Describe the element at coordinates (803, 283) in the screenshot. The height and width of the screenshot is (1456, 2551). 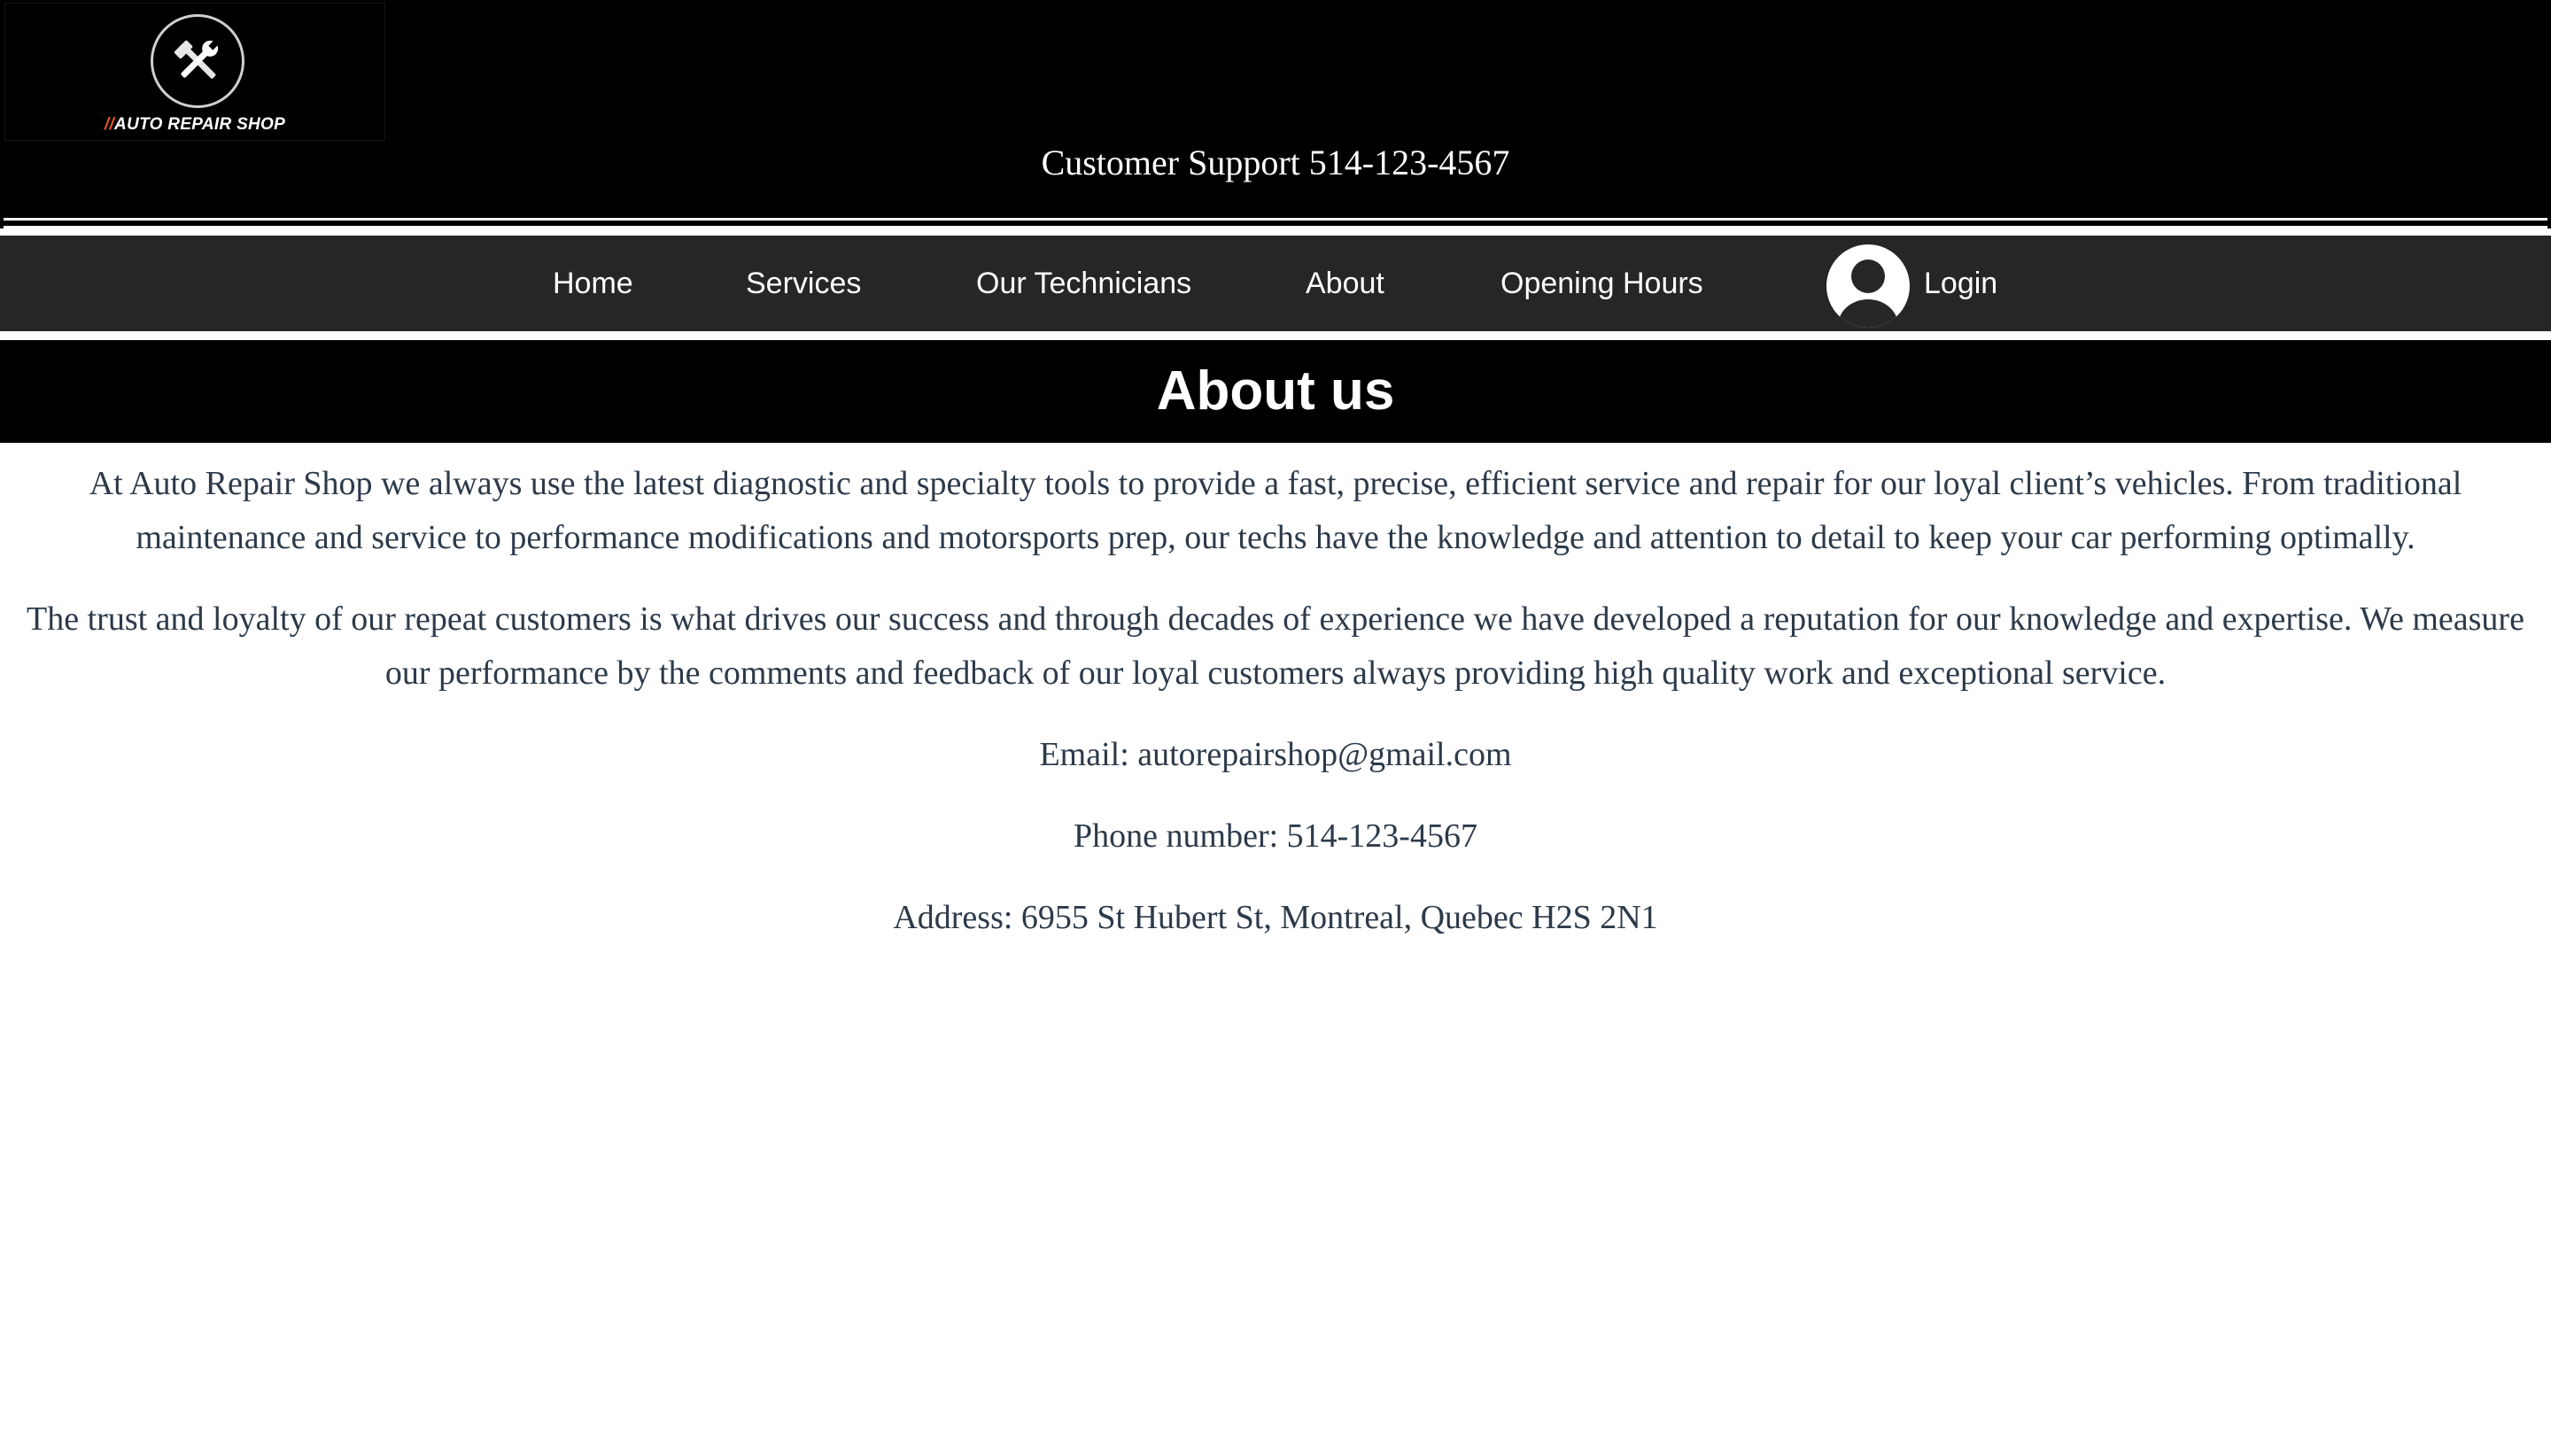
I see `nav-services-link: Services` at that location.